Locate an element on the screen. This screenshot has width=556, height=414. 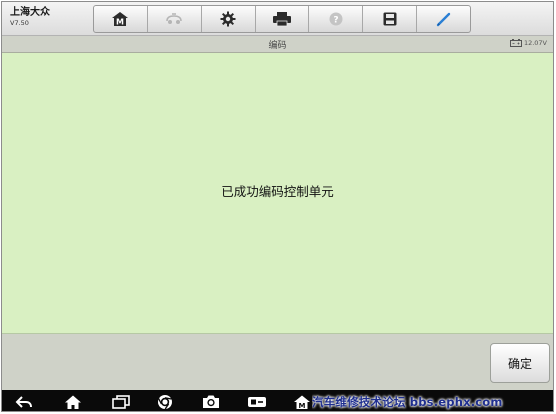
gear-icon is located at coordinates (228, 19).